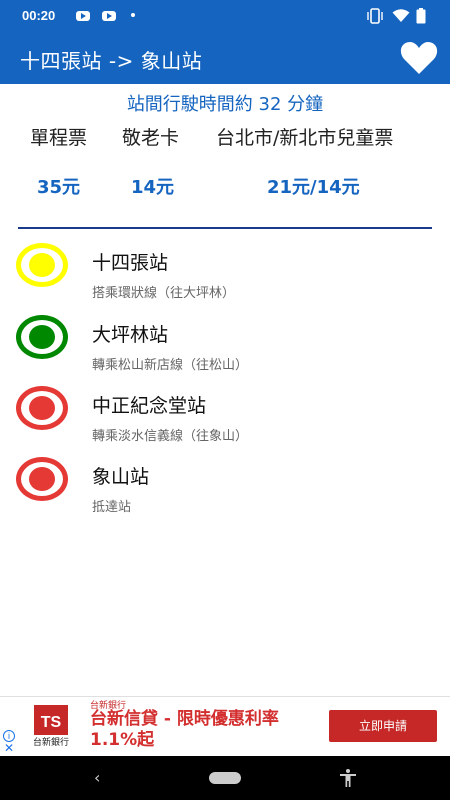 Image resolution: width=450 pixels, height=800 pixels. I want to click on route-stop: 十四張站 搭乘環狀線（往大坪林）, so click(225, 279).